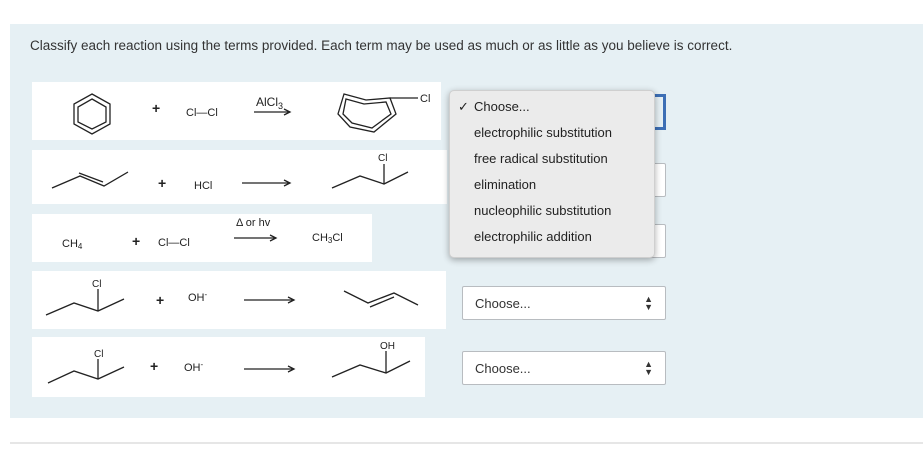 Image resolution: width=923 pixels, height=449 pixels. What do you see at coordinates (327, 238) in the screenshot?
I see `reaction-3-product: CH3Cl` at bounding box center [327, 238].